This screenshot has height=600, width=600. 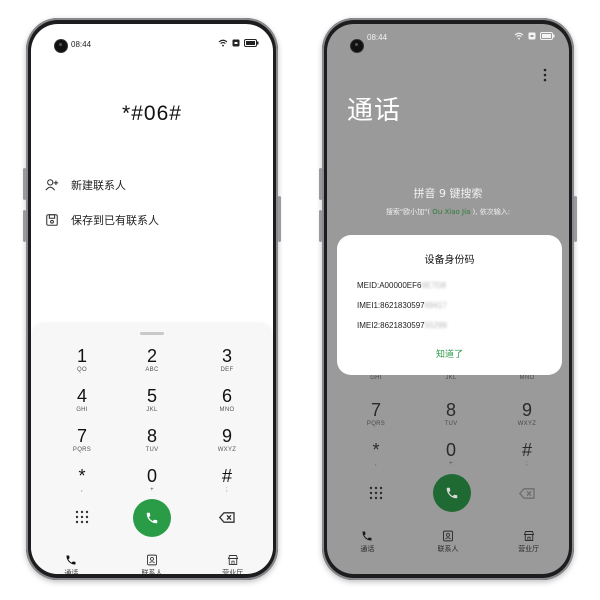 What do you see at coordinates (152, 364) in the screenshot?
I see `key-2: 2 ABC` at bounding box center [152, 364].